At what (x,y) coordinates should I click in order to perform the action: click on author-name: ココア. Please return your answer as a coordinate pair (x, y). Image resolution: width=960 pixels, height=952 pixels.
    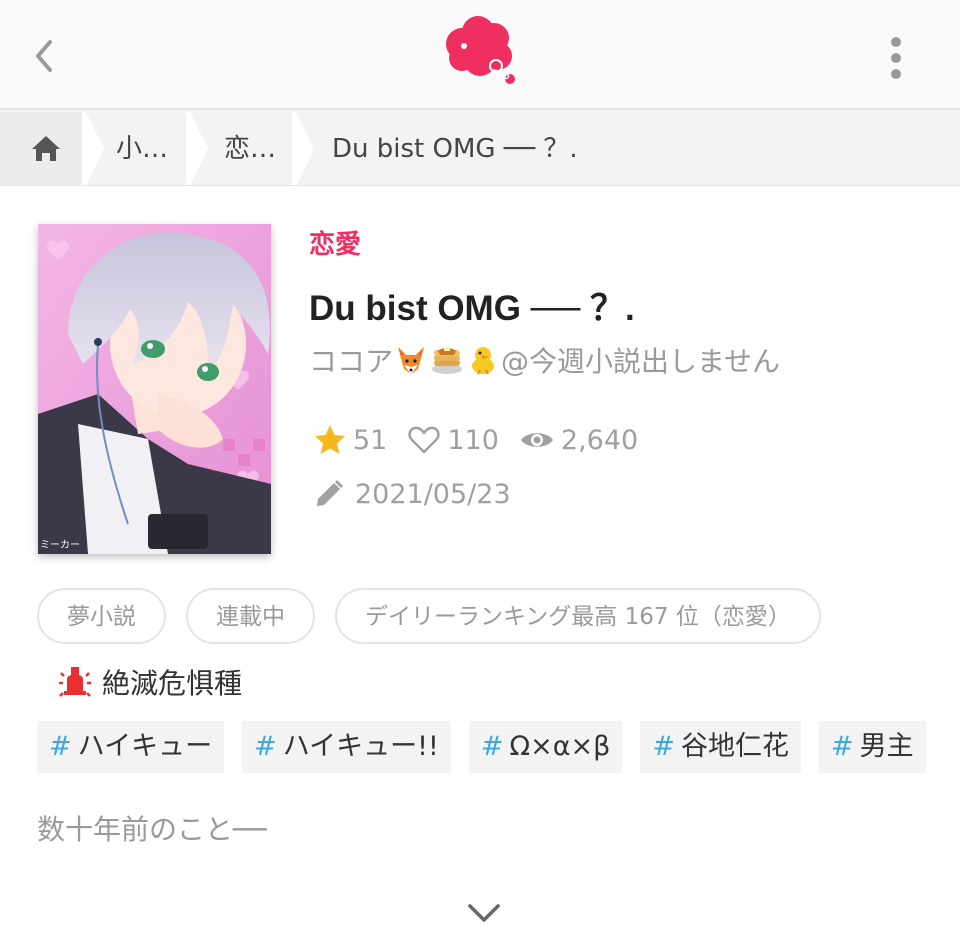
    Looking at the image, I should click on (351, 361).